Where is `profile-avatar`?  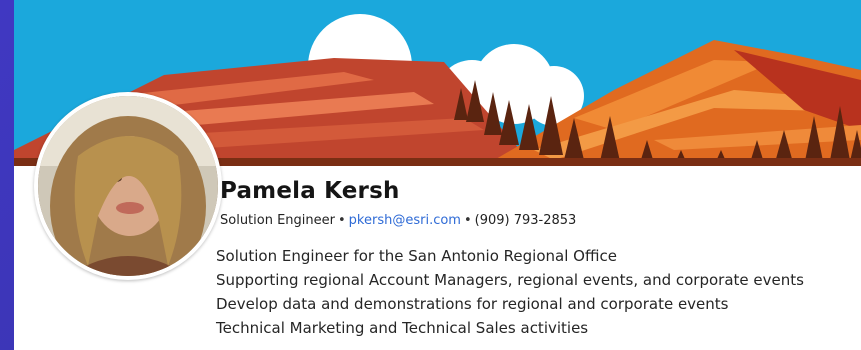
profile-avatar is located at coordinates (128, 186).